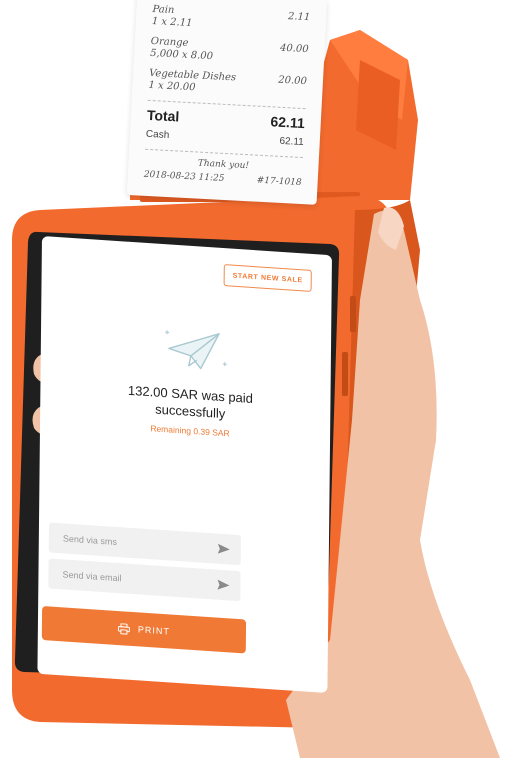 The width and height of the screenshot is (520, 758). What do you see at coordinates (292, 142) in the screenshot?
I see `receipt-cash-value: 62.11` at bounding box center [292, 142].